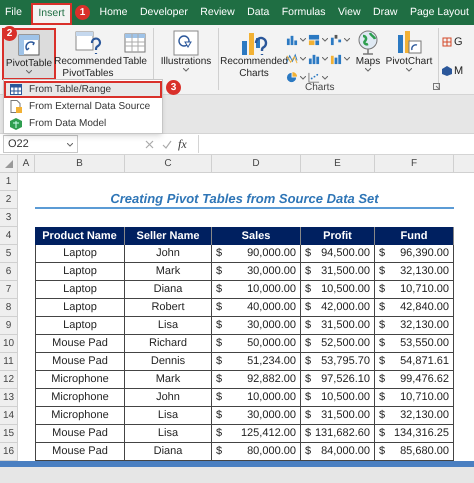  I want to click on column-header: E, so click(338, 164).